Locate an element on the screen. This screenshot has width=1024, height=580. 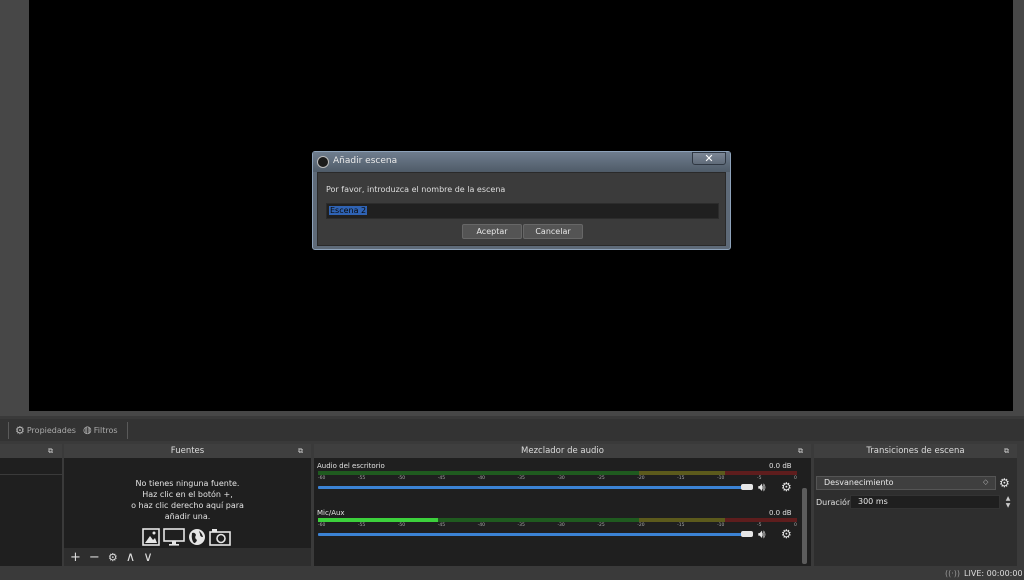
mixer-panel-header: Mezclador de audio is located at coordinates (562, 451).